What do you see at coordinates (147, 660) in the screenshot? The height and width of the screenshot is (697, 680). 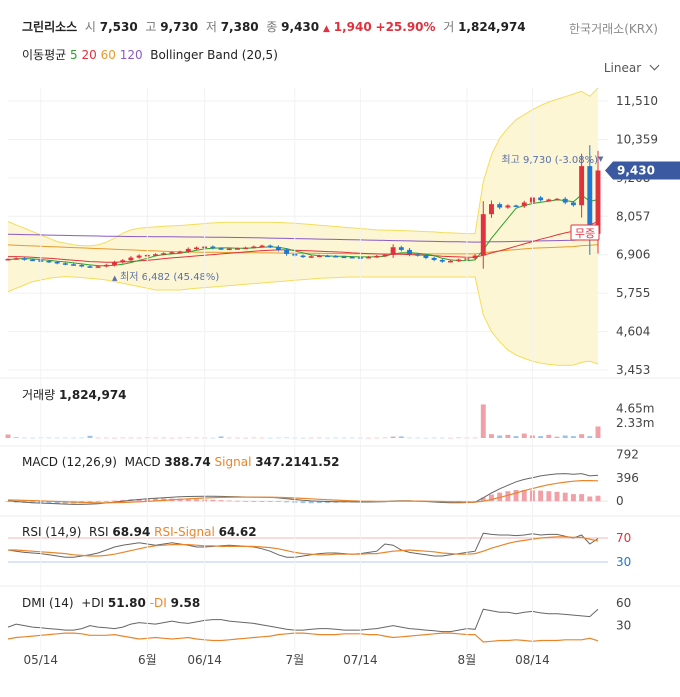 I see `x-tick-label: 6월` at bounding box center [147, 660].